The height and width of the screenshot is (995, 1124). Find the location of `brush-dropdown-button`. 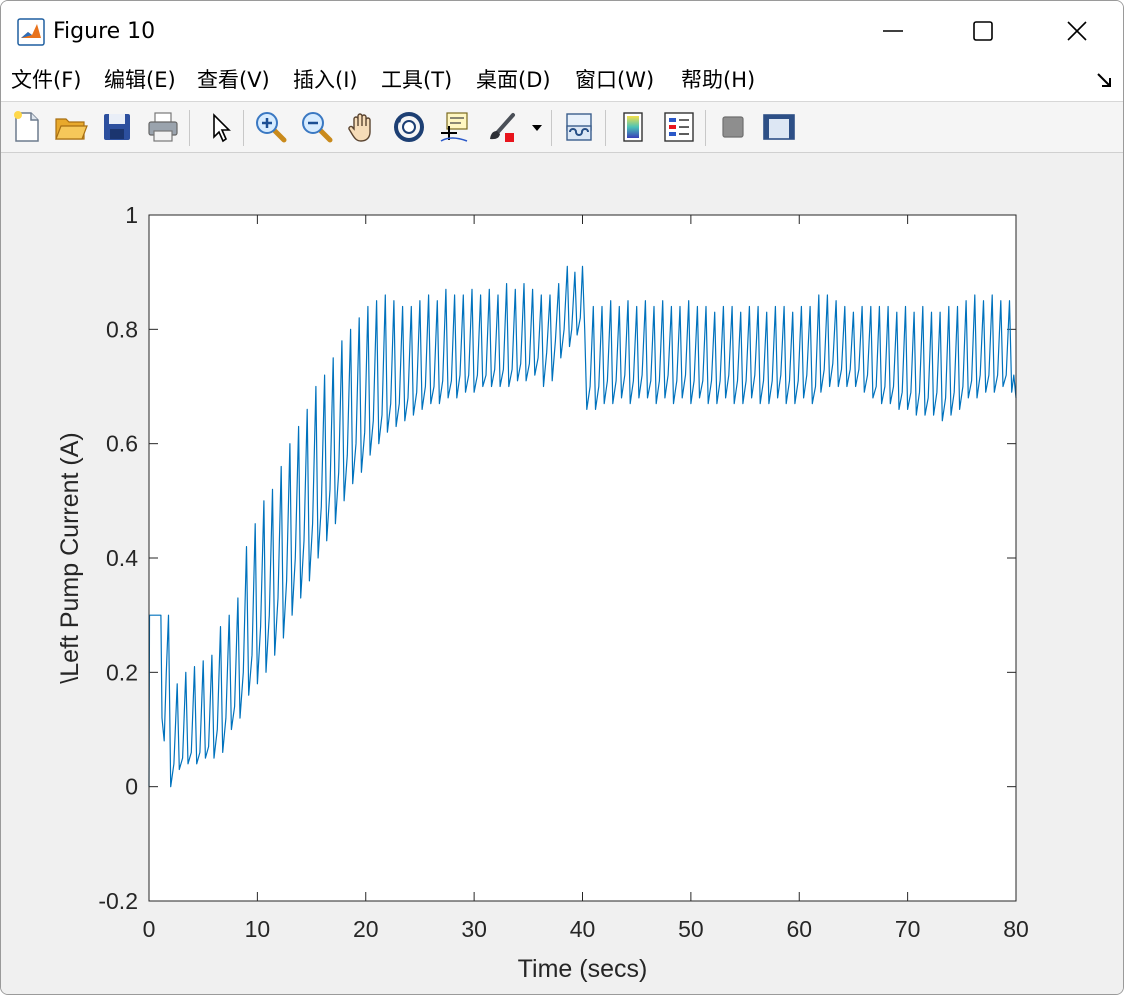

brush-dropdown-button is located at coordinates (537, 127).